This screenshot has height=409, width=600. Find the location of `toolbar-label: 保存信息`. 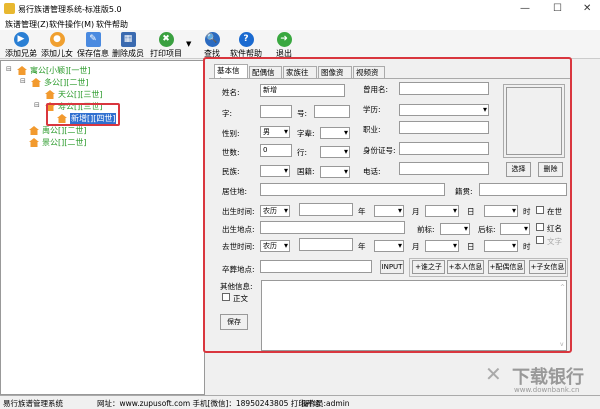

toolbar-label: 保存信息 is located at coordinates (93, 53).